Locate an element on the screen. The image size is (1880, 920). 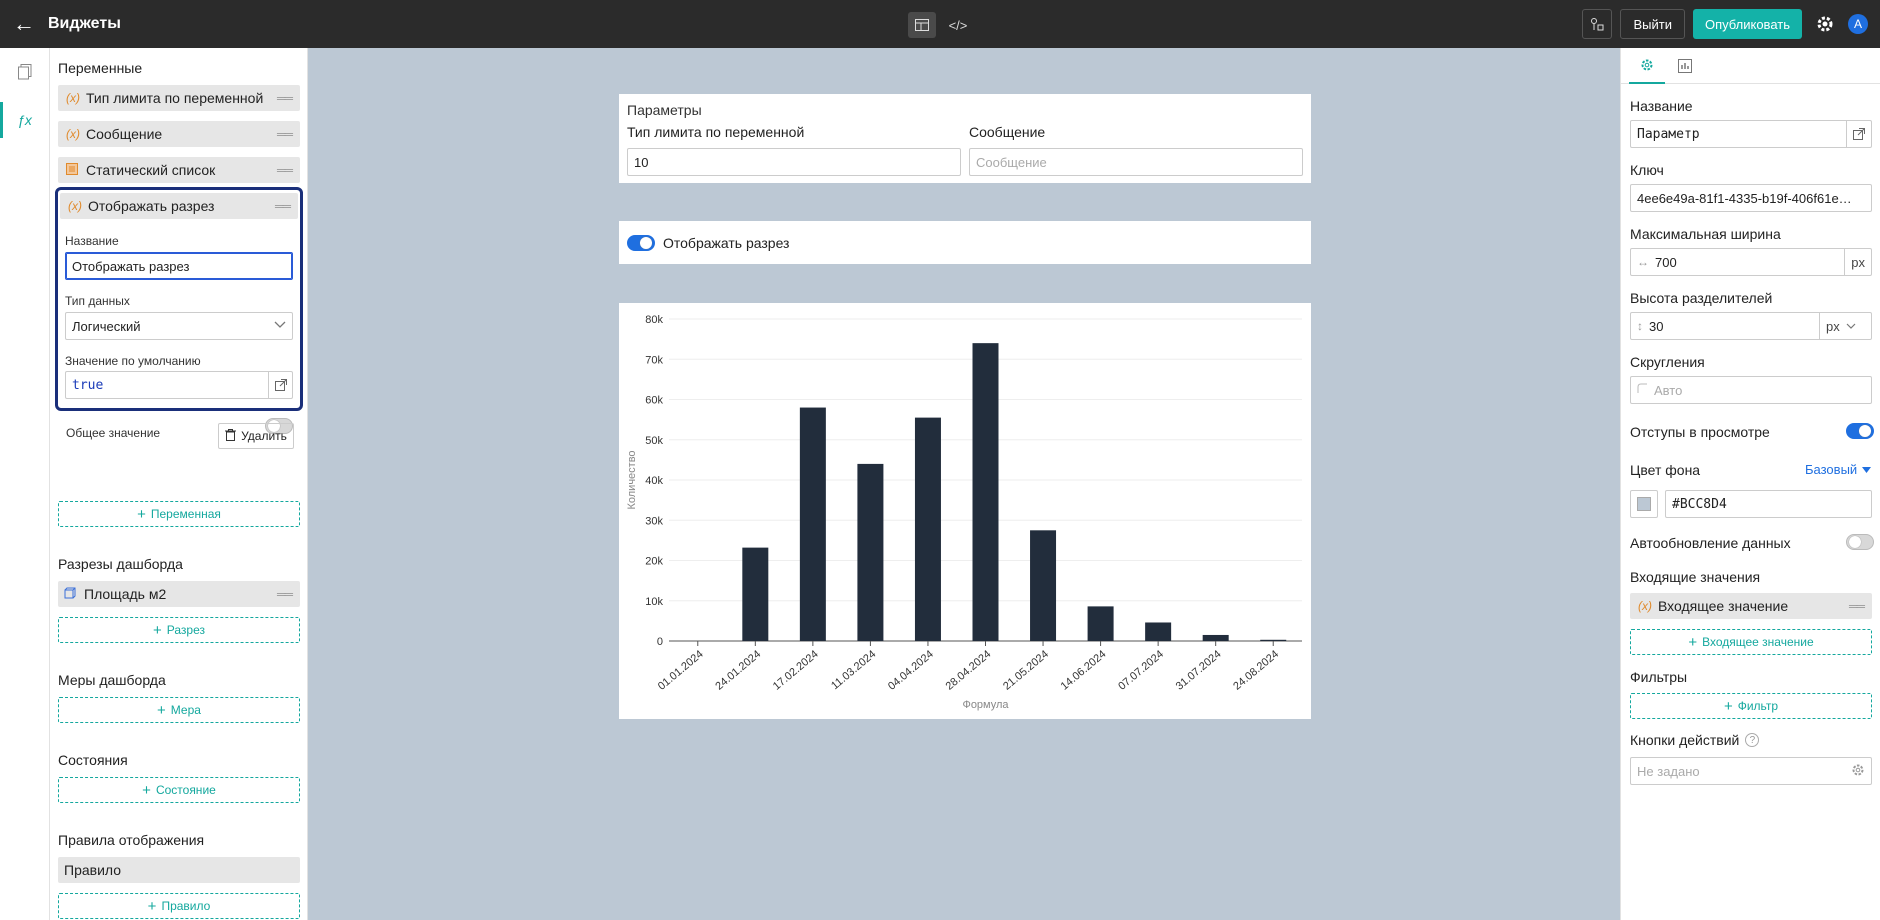
y-tick-label: 80k is located at coordinates (654, 320).